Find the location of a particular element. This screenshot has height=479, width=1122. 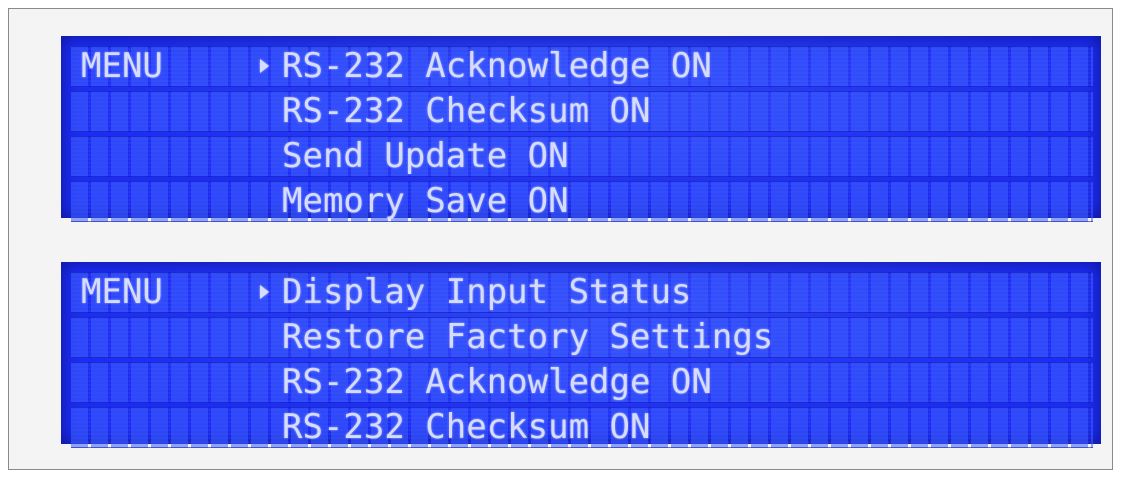

menu-item-restore-factory-settings: Restore Factory Settings is located at coordinates (527, 337).